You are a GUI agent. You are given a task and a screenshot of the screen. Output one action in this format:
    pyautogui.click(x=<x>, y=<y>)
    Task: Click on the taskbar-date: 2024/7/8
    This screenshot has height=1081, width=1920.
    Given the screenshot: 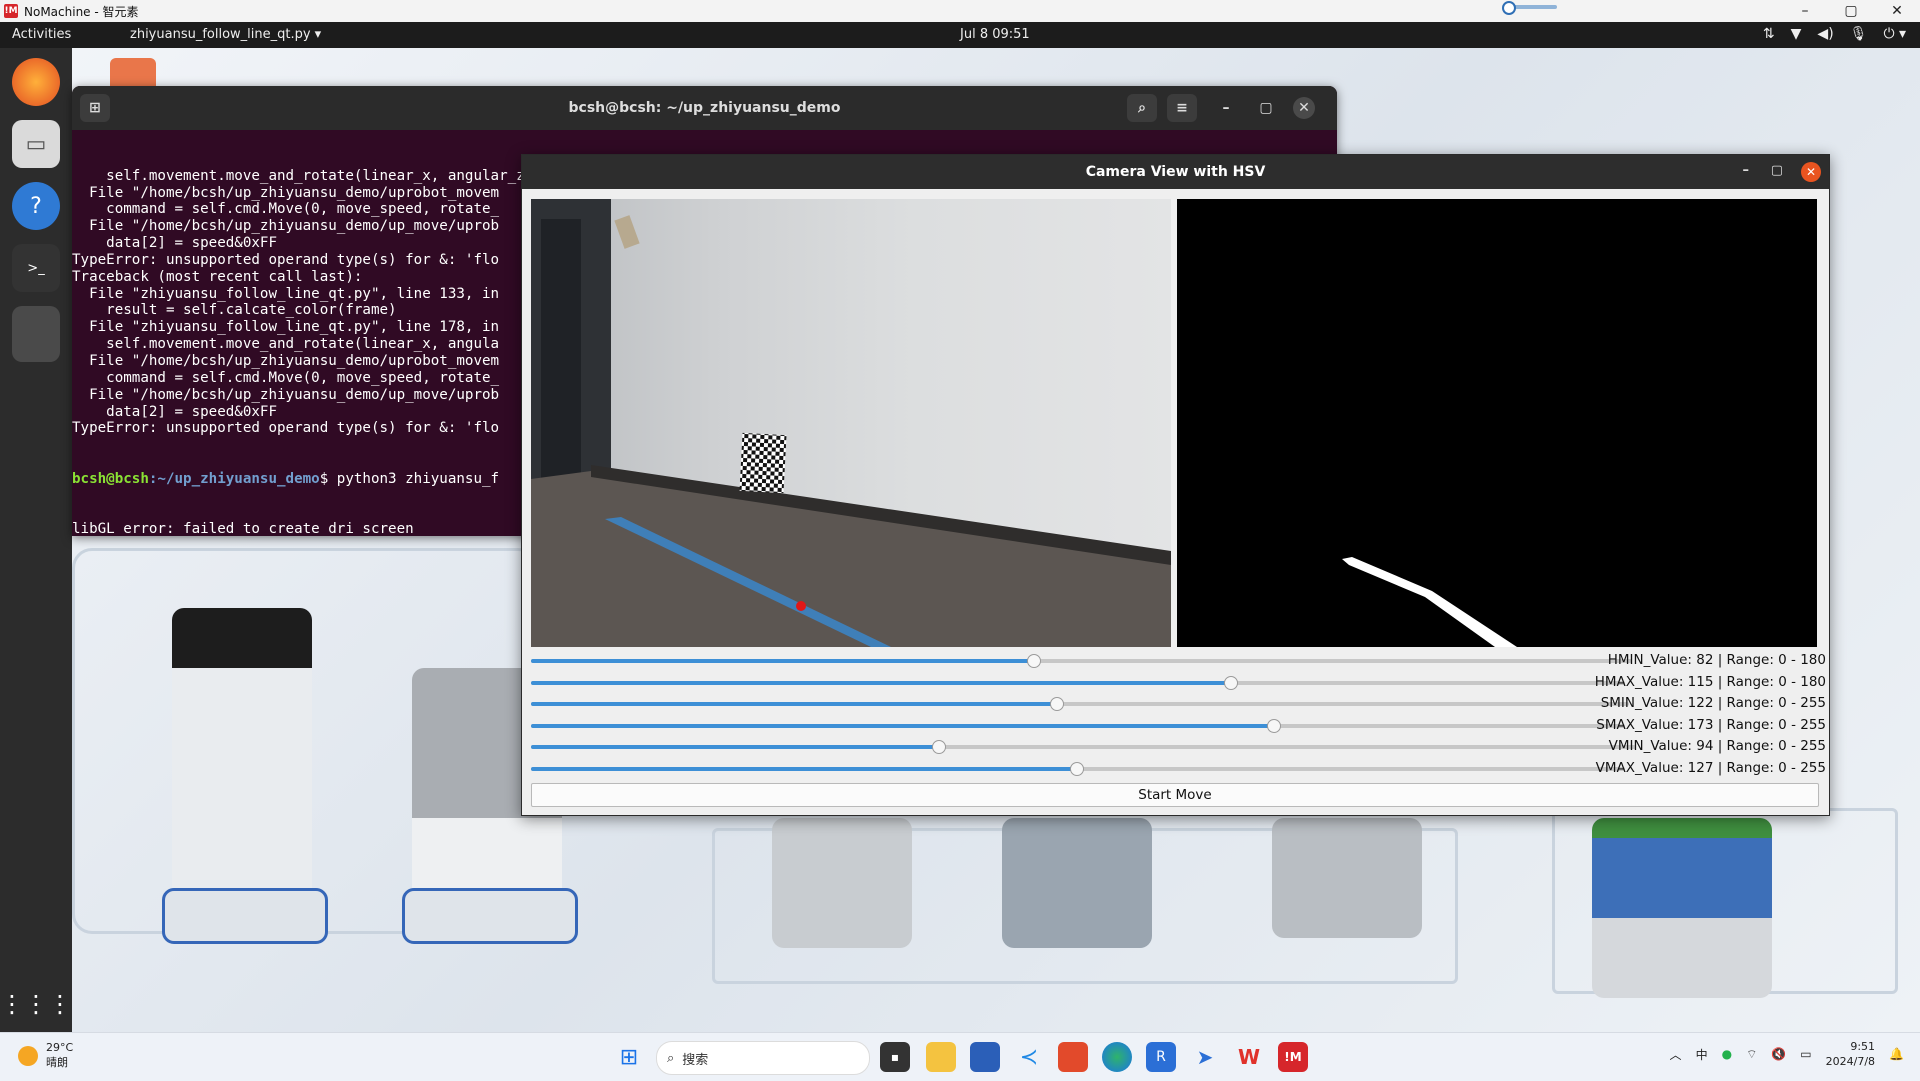 What is the action you would take?
    pyautogui.click(x=1850, y=1061)
    